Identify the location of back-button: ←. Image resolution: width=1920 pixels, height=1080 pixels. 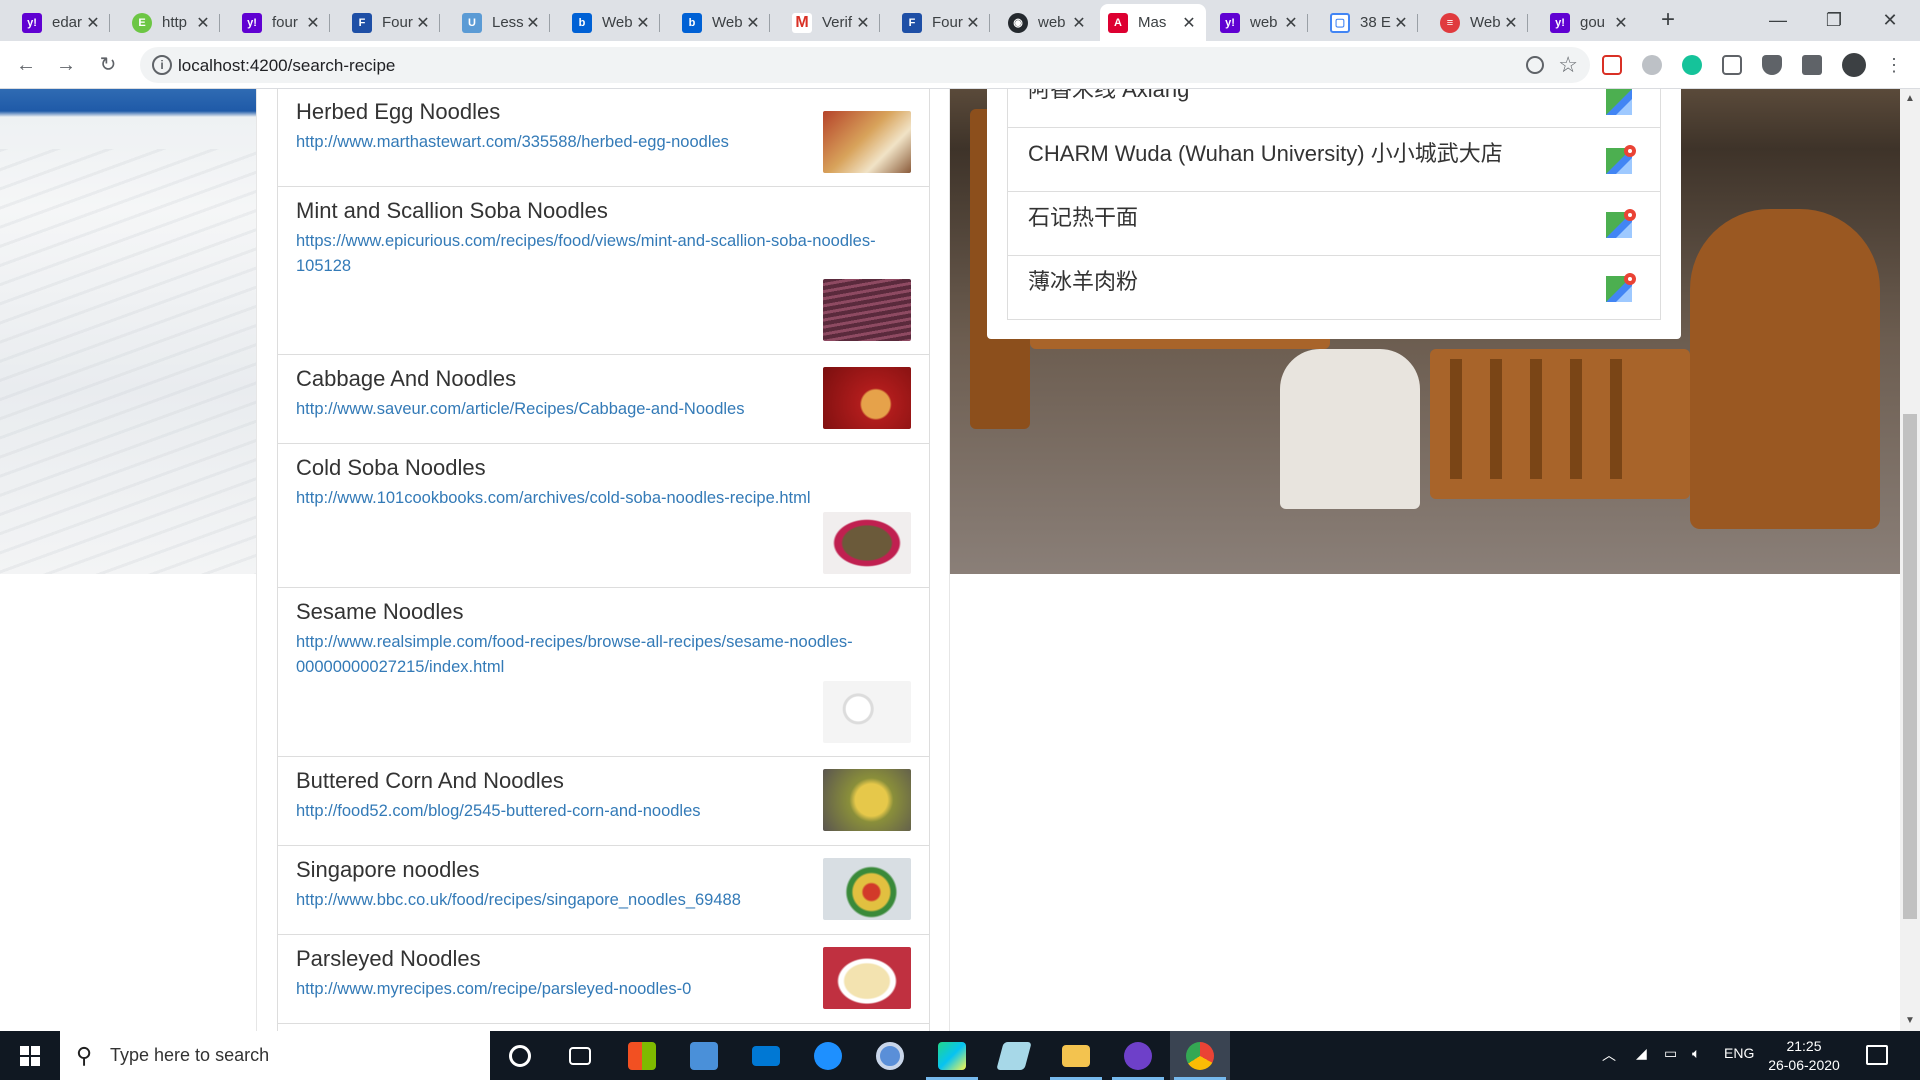
(26, 65).